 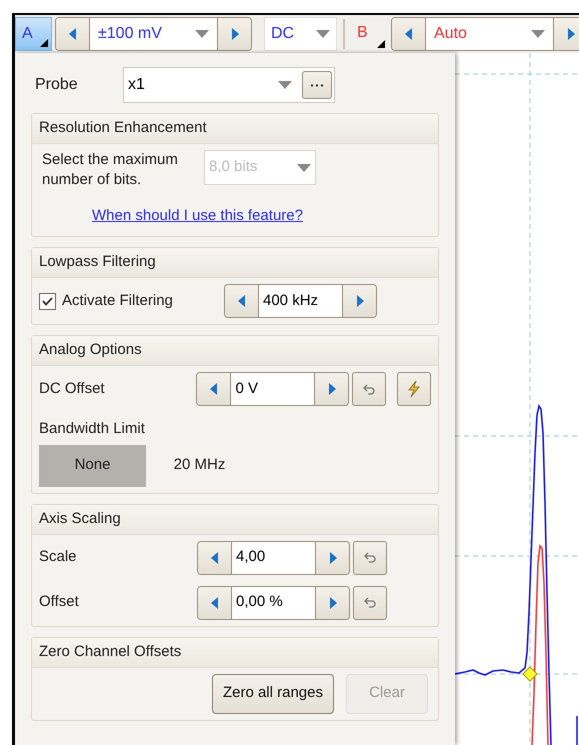 I want to click on probe-label: Probe, so click(x=57, y=85).